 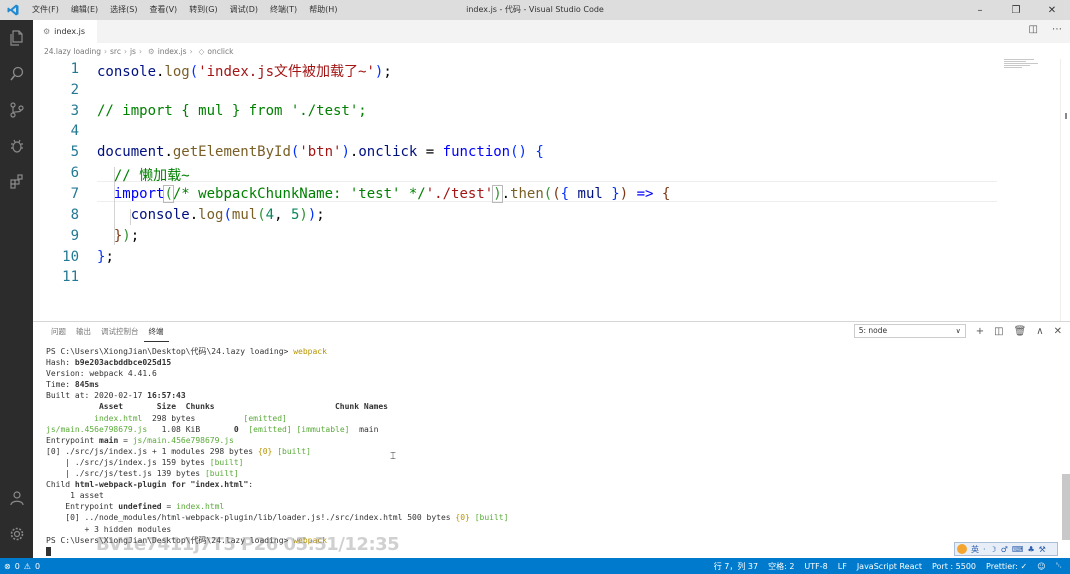 What do you see at coordinates (1059, 566) in the screenshot?
I see `notifications-bell-icon: ␇` at bounding box center [1059, 566].